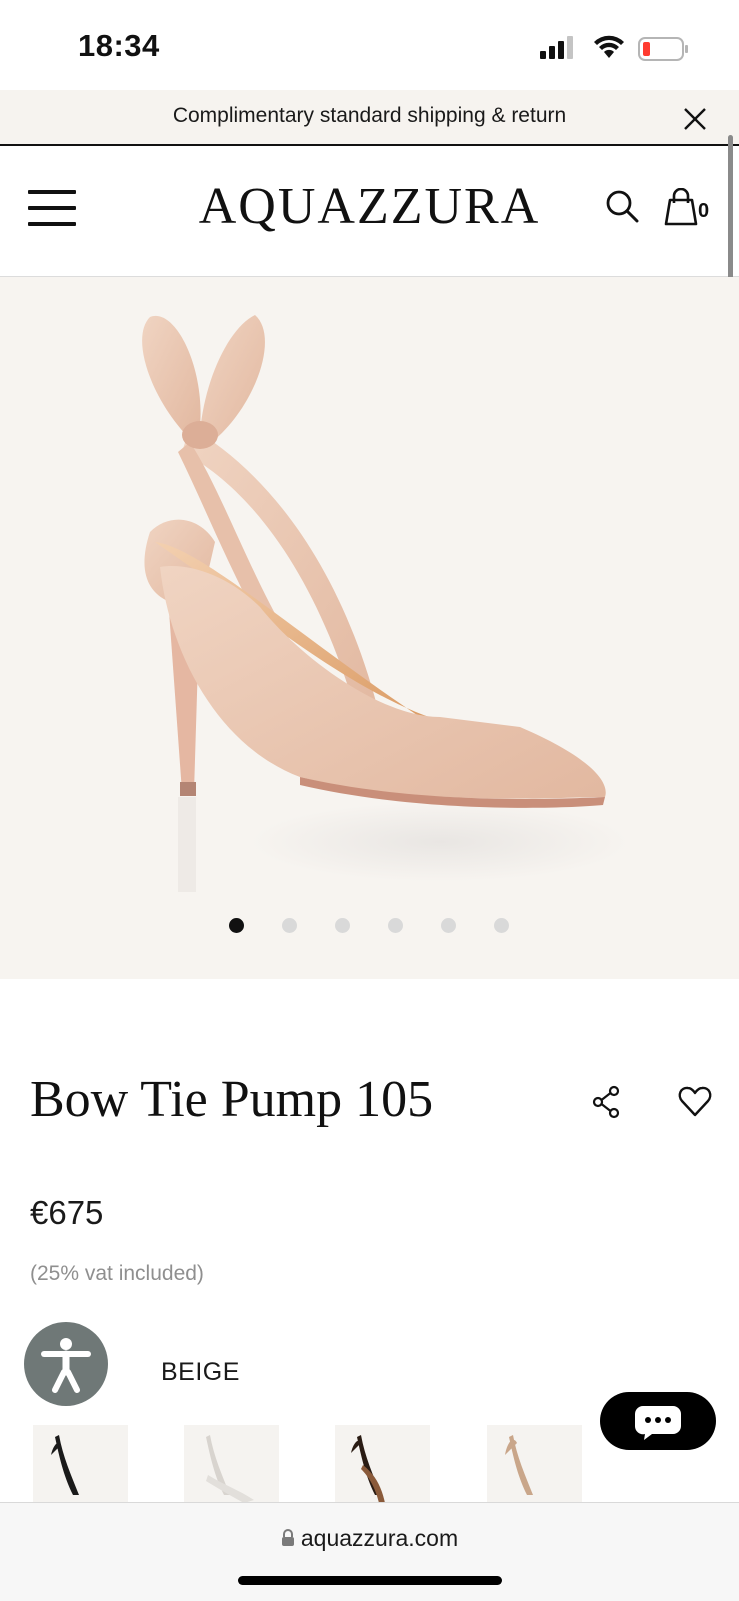 Image resolution: width=739 pixels, height=1601 pixels. I want to click on accessibility-button, so click(66, 1364).